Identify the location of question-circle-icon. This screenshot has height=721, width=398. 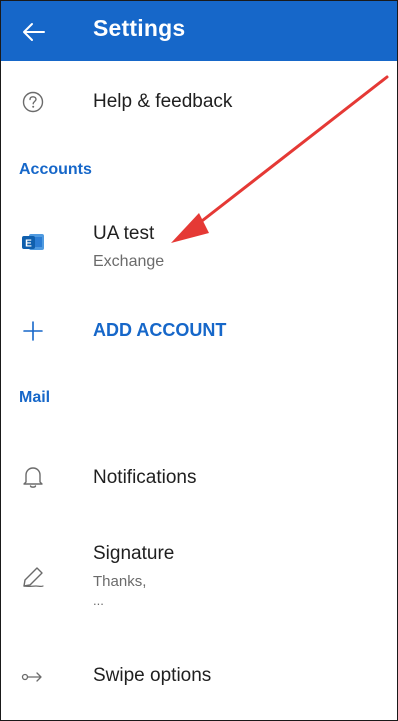
(33, 102).